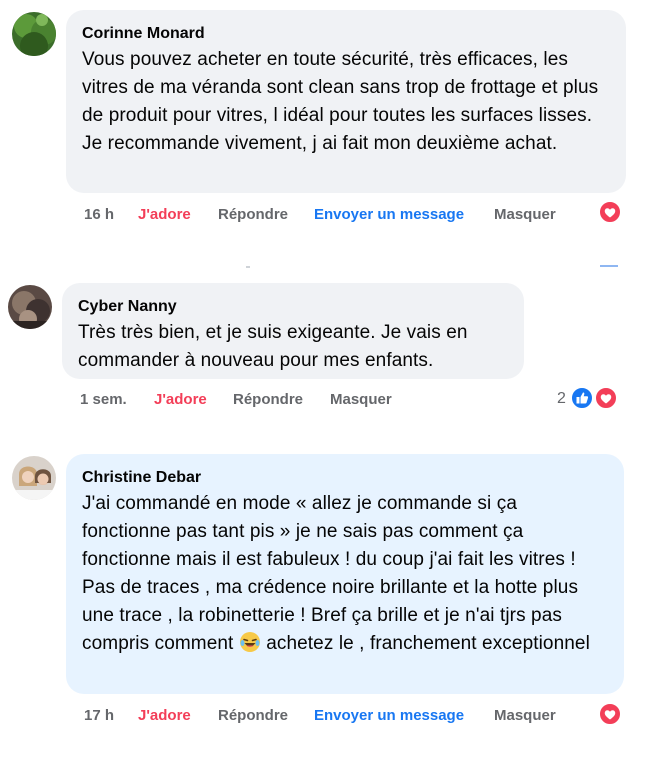 The height and width of the screenshot is (762, 664). I want to click on comment-author: Cyber Nanny, so click(293, 307).